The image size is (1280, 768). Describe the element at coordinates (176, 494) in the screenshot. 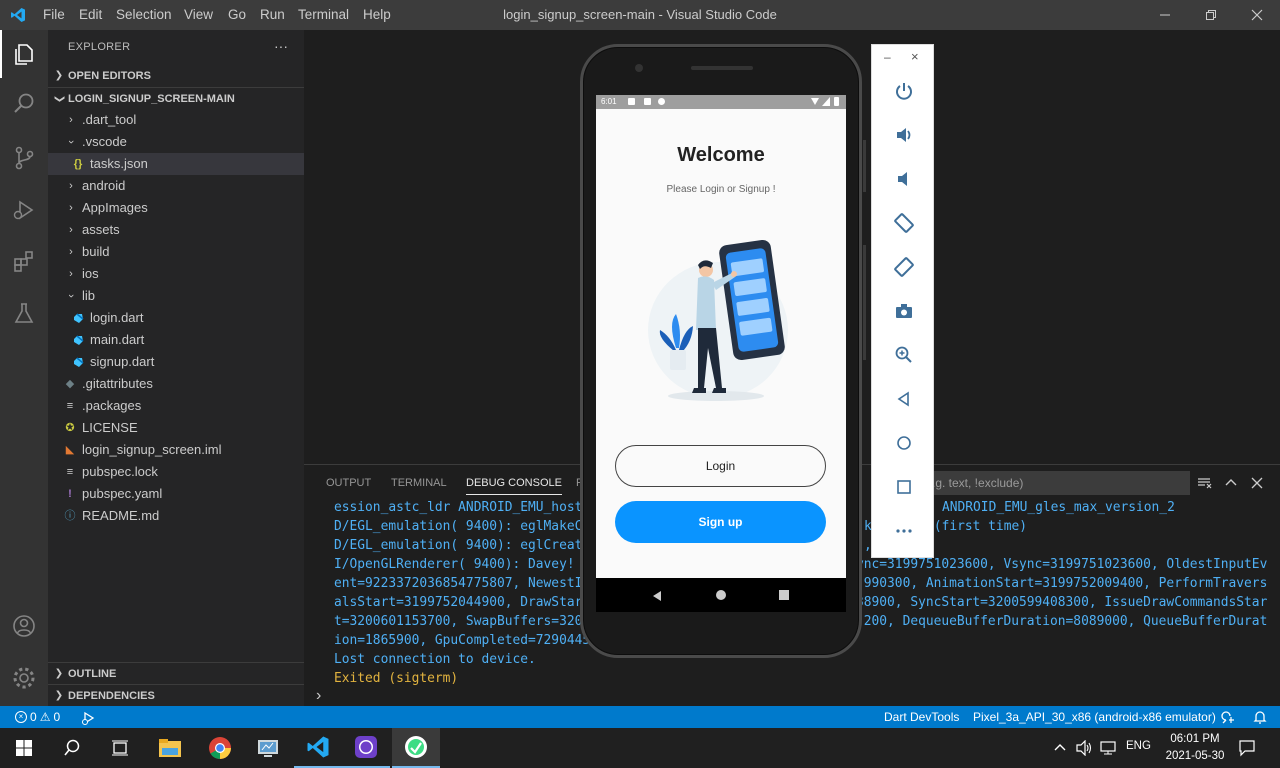

I see `tree-item-pubspec-yaml: ! pubspec.yaml` at that location.